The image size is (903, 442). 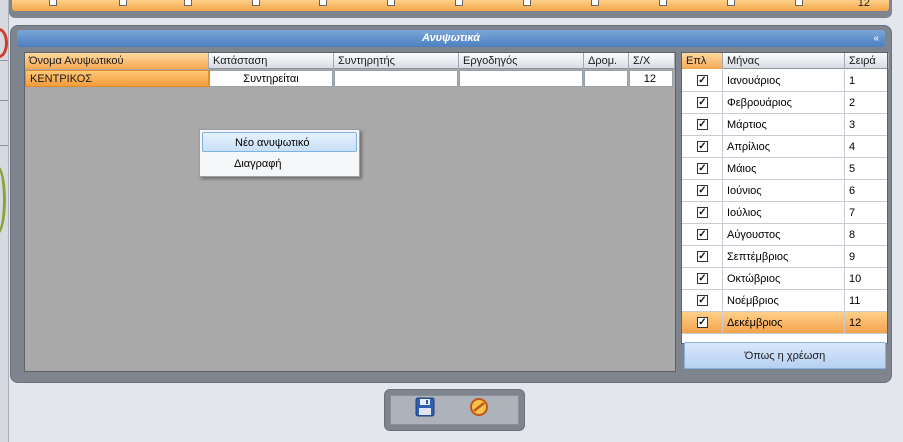 I want to click on month-name: Αύγουστος, so click(x=784, y=235).